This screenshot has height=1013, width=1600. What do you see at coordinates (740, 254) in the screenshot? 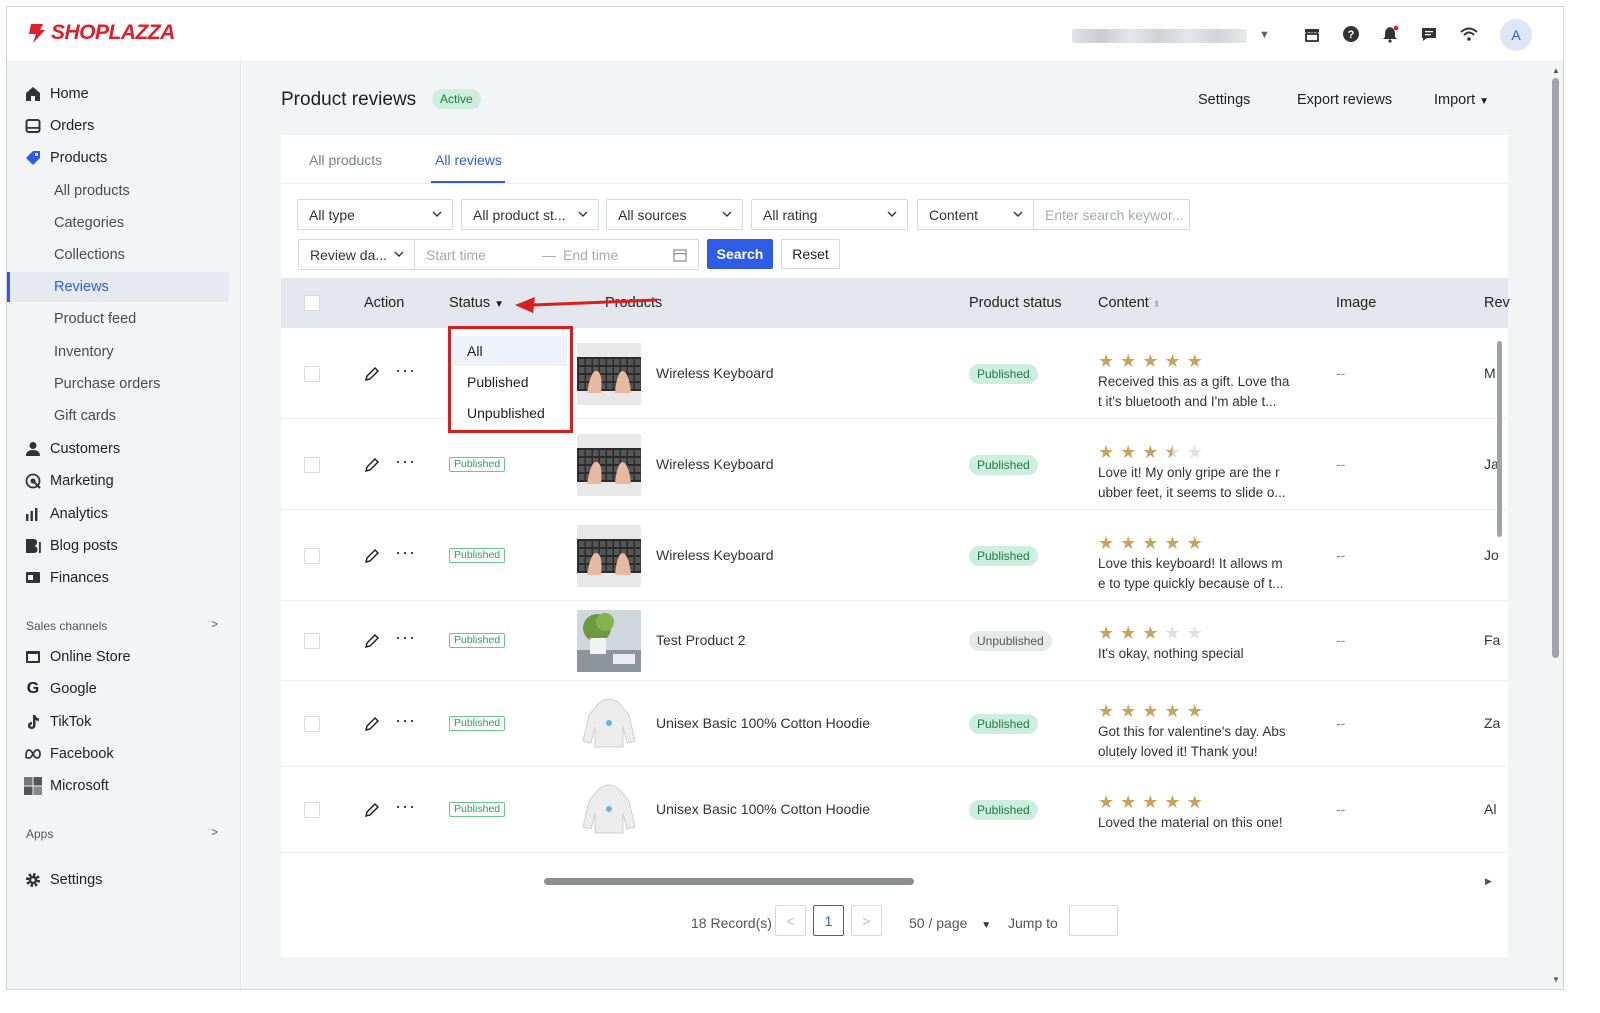
I see `search-button: Search` at bounding box center [740, 254].